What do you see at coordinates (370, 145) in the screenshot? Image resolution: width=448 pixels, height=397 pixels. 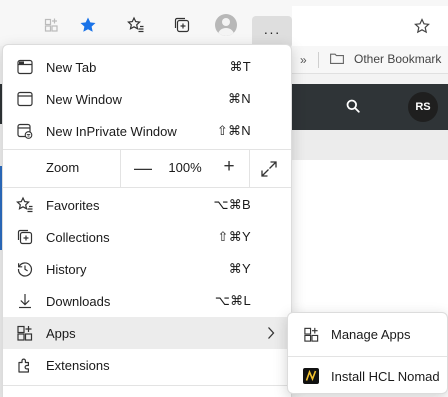 I see `page-strip` at bounding box center [370, 145].